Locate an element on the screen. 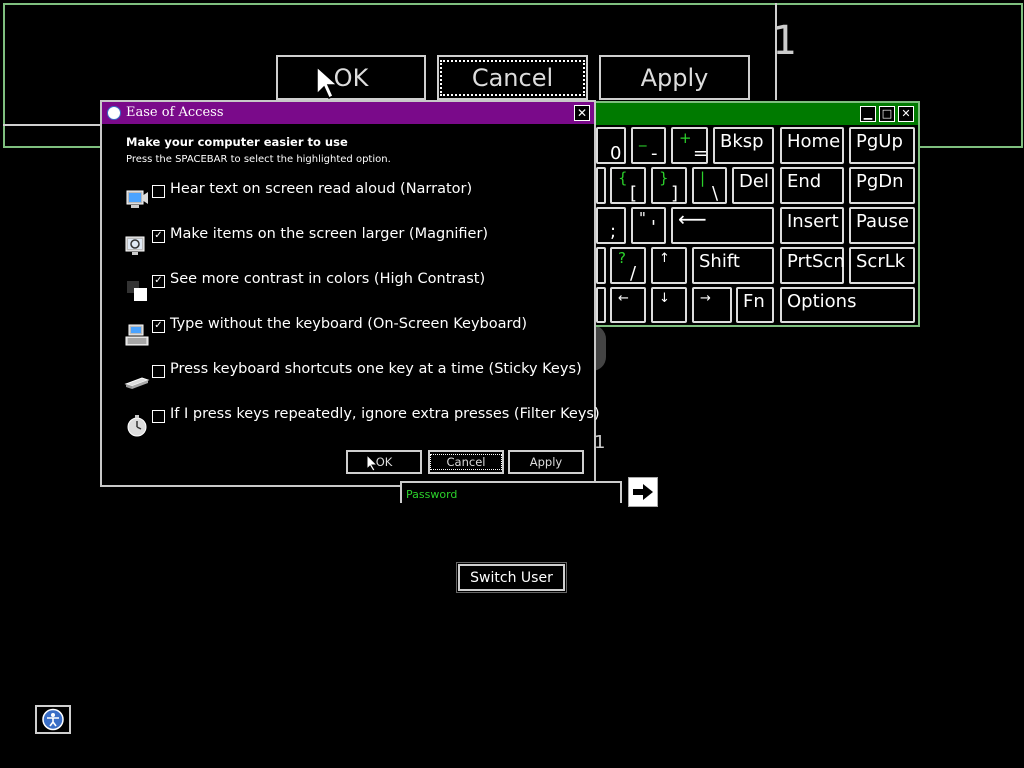 The width and height of the screenshot is (1024, 768). close-button: ✕ is located at coordinates (582, 113).